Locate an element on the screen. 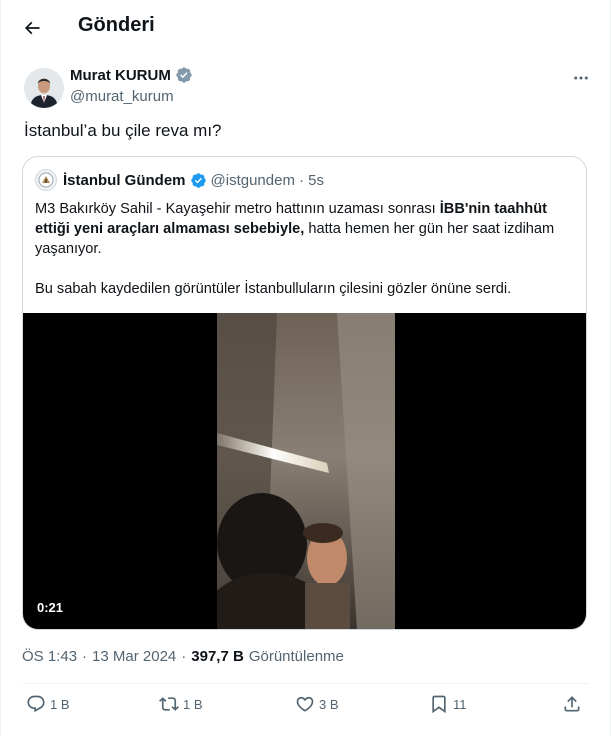 This screenshot has height=736, width=611. repost-button: 1 B is located at coordinates (181, 704).